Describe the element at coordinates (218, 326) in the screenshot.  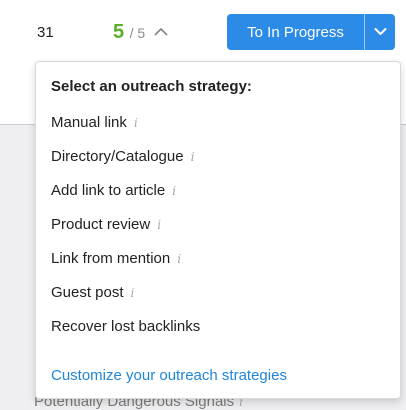
I see `menu-item-recover-lost-backlinks: Recover lost backlinks` at that location.